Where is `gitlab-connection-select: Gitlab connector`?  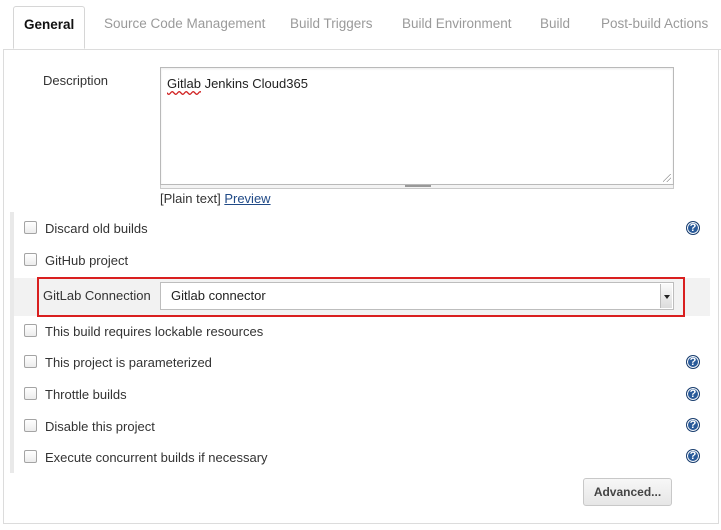 gitlab-connection-select: Gitlab connector is located at coordinates (417, 296).